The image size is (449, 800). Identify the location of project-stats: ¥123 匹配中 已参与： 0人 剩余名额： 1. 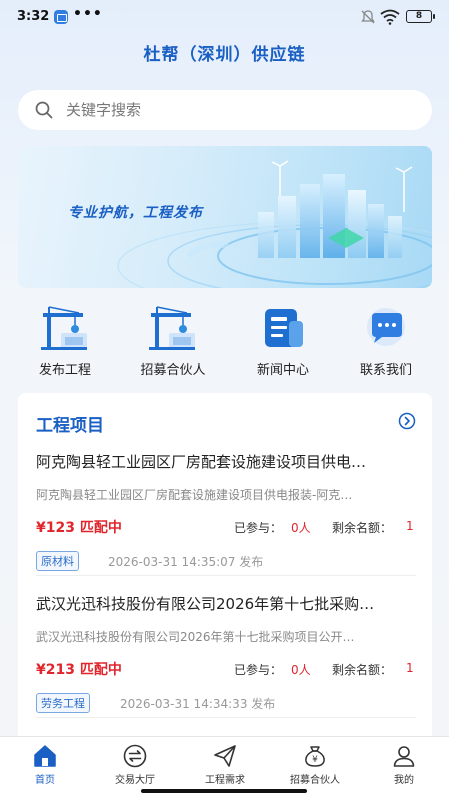
(226, 527).